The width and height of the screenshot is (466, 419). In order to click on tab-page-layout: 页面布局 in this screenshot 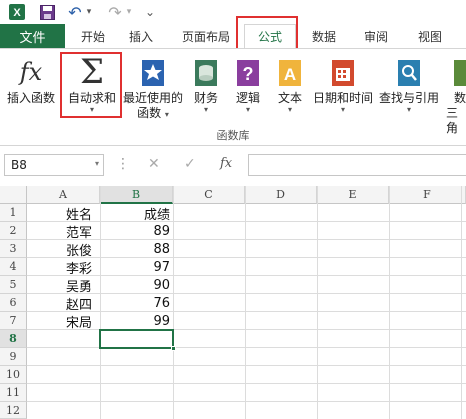, I will do `click(206, 36)`.